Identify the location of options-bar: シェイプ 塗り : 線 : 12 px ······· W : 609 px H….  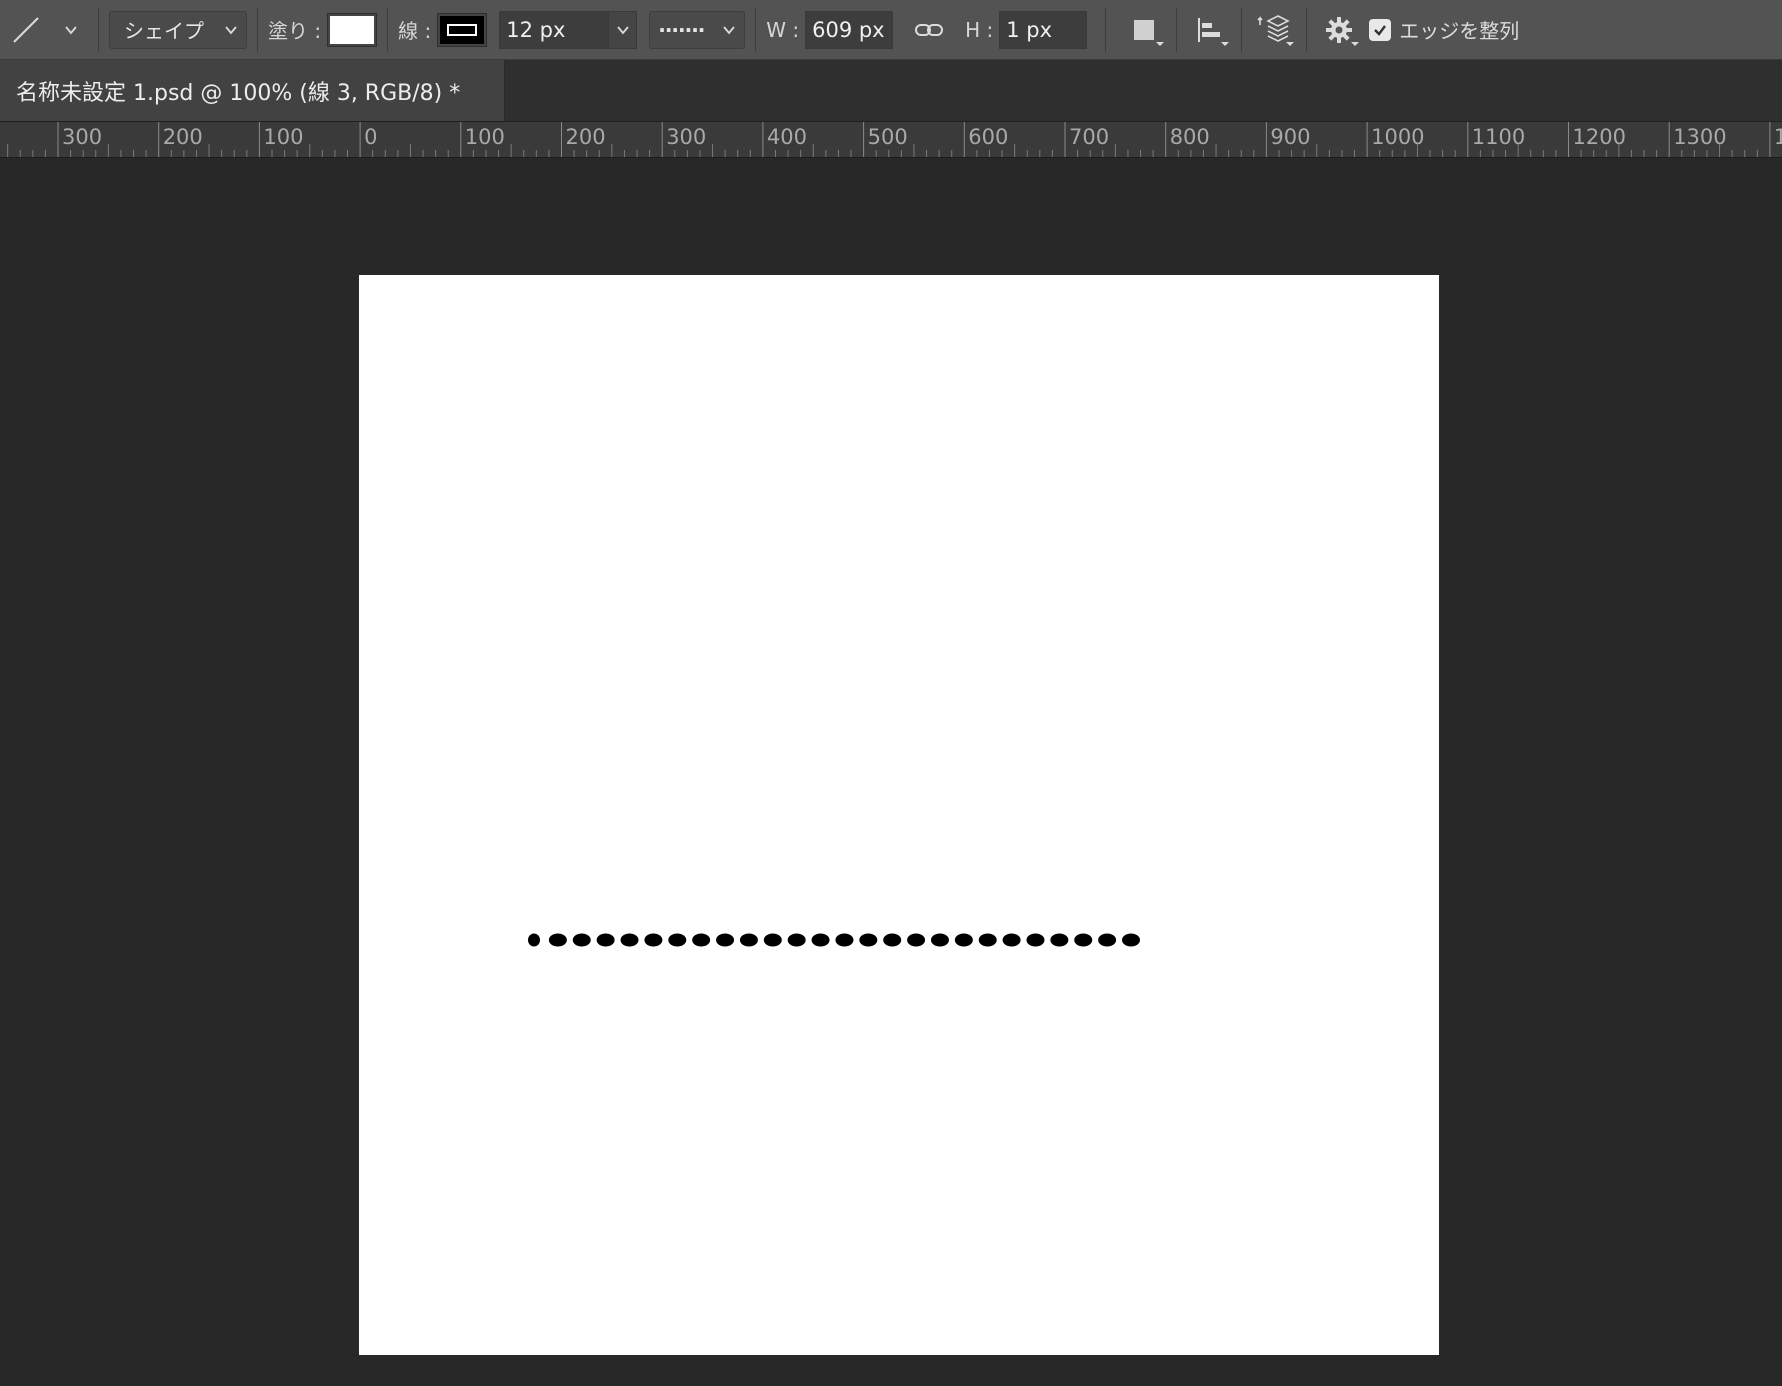
(891, 30).